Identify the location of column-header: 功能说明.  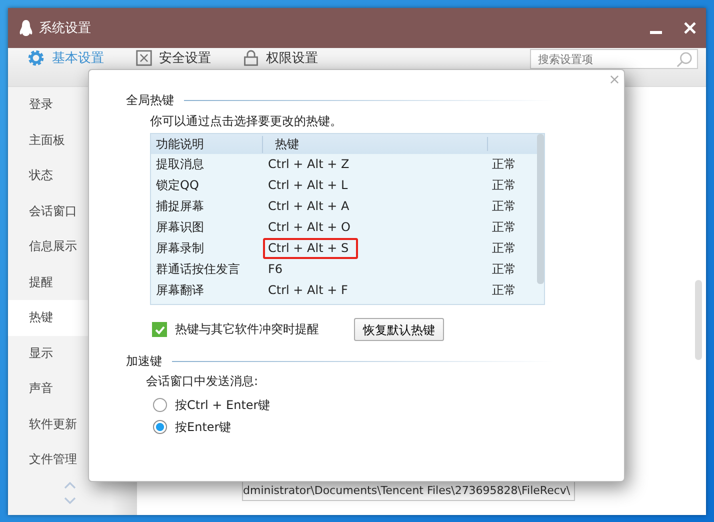
(207, 144).